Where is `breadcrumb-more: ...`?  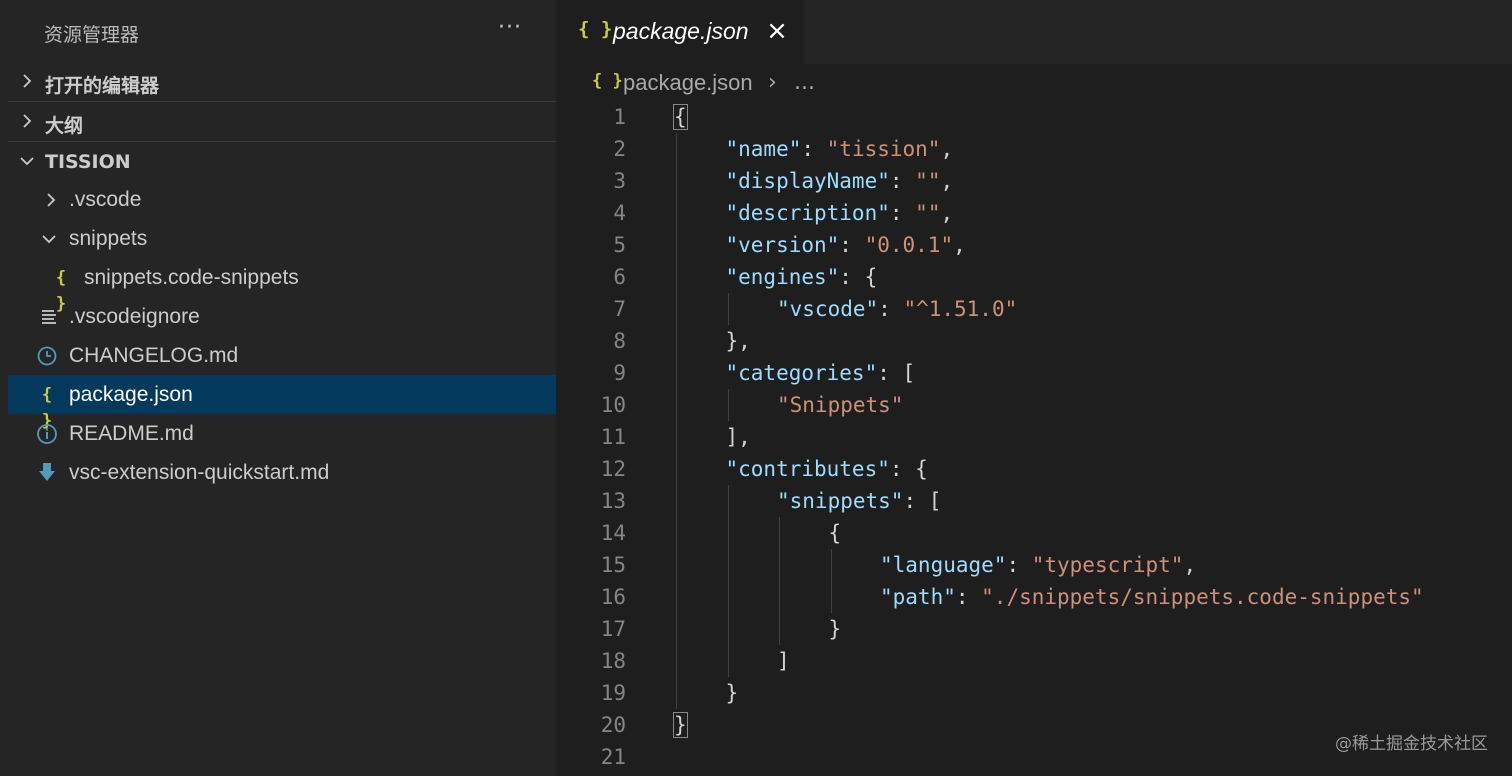 breadcrumb-more: ... is located at coordinates (804, 82).